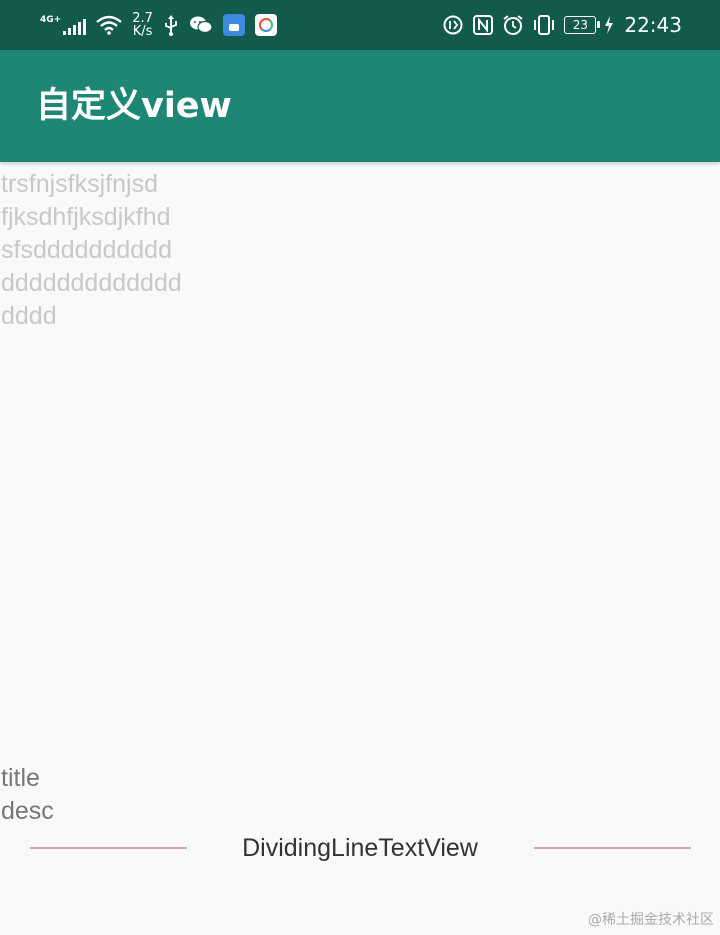 This screenshot has width=720, height=935. Describe the element at coordinates (29, 316) in the screenshot. I see `text-line: dddd` at that location.